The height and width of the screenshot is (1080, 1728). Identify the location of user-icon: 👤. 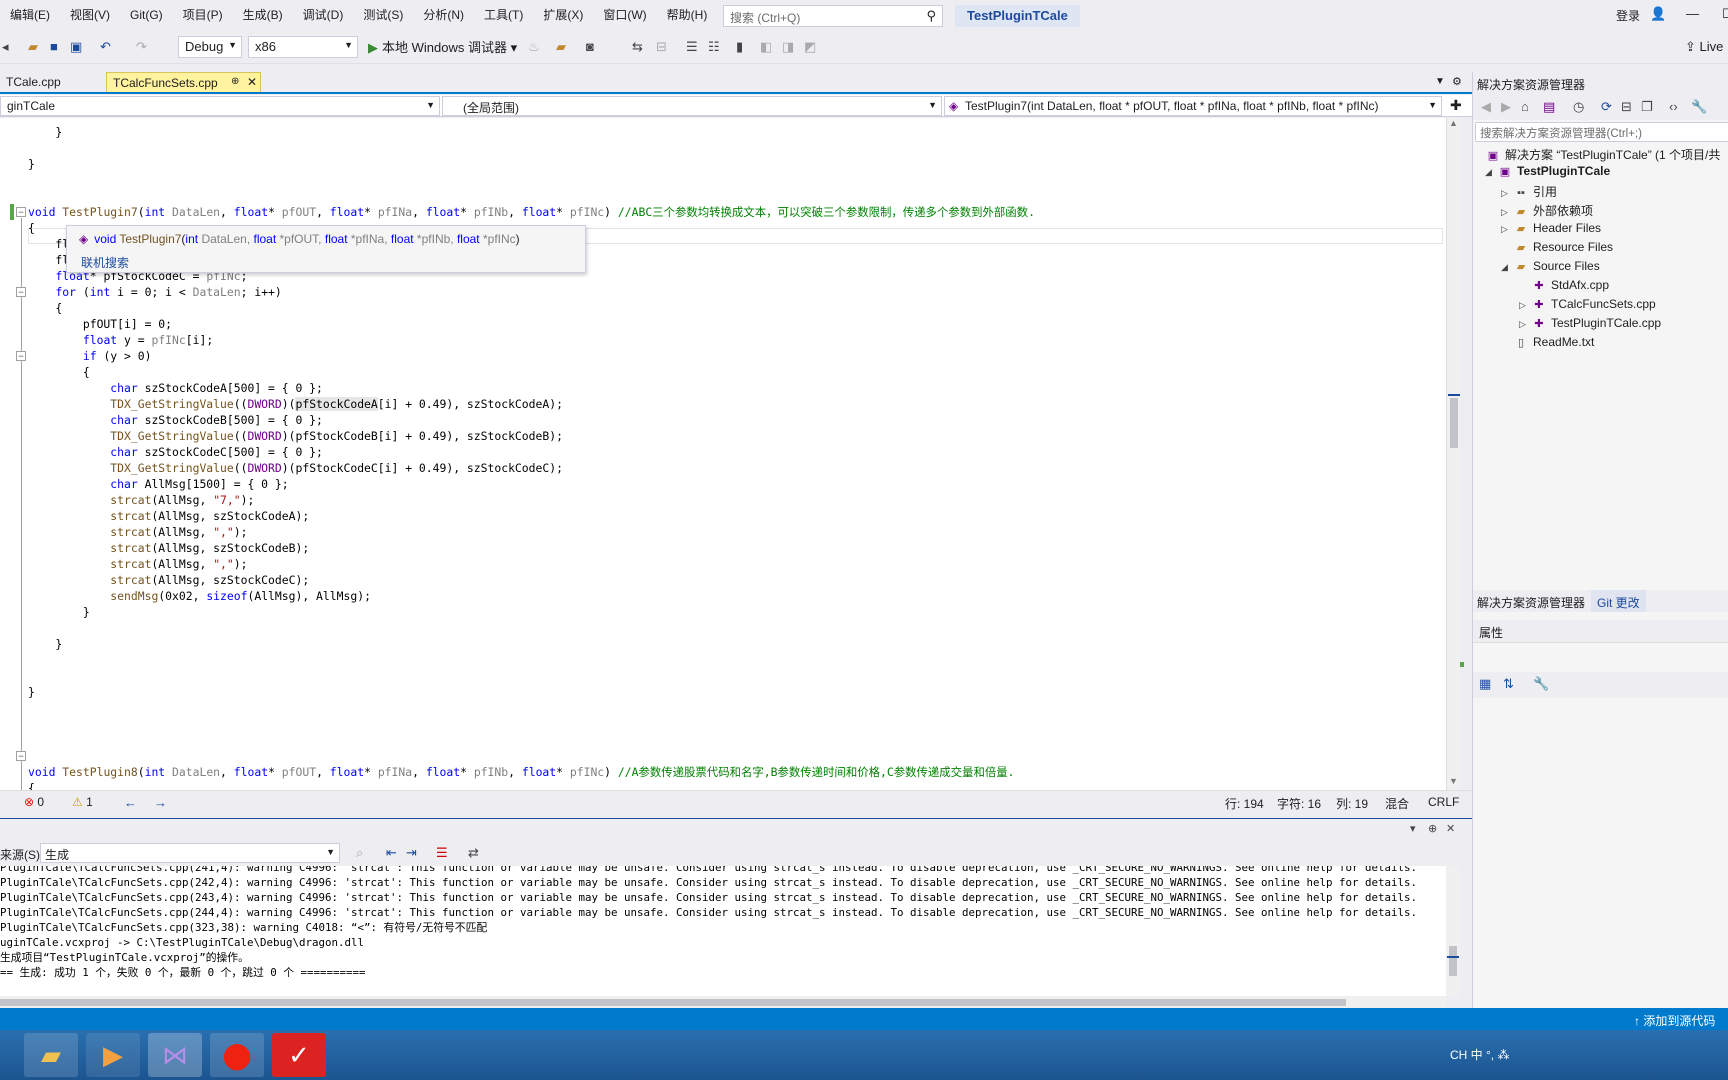
(1658, 14).